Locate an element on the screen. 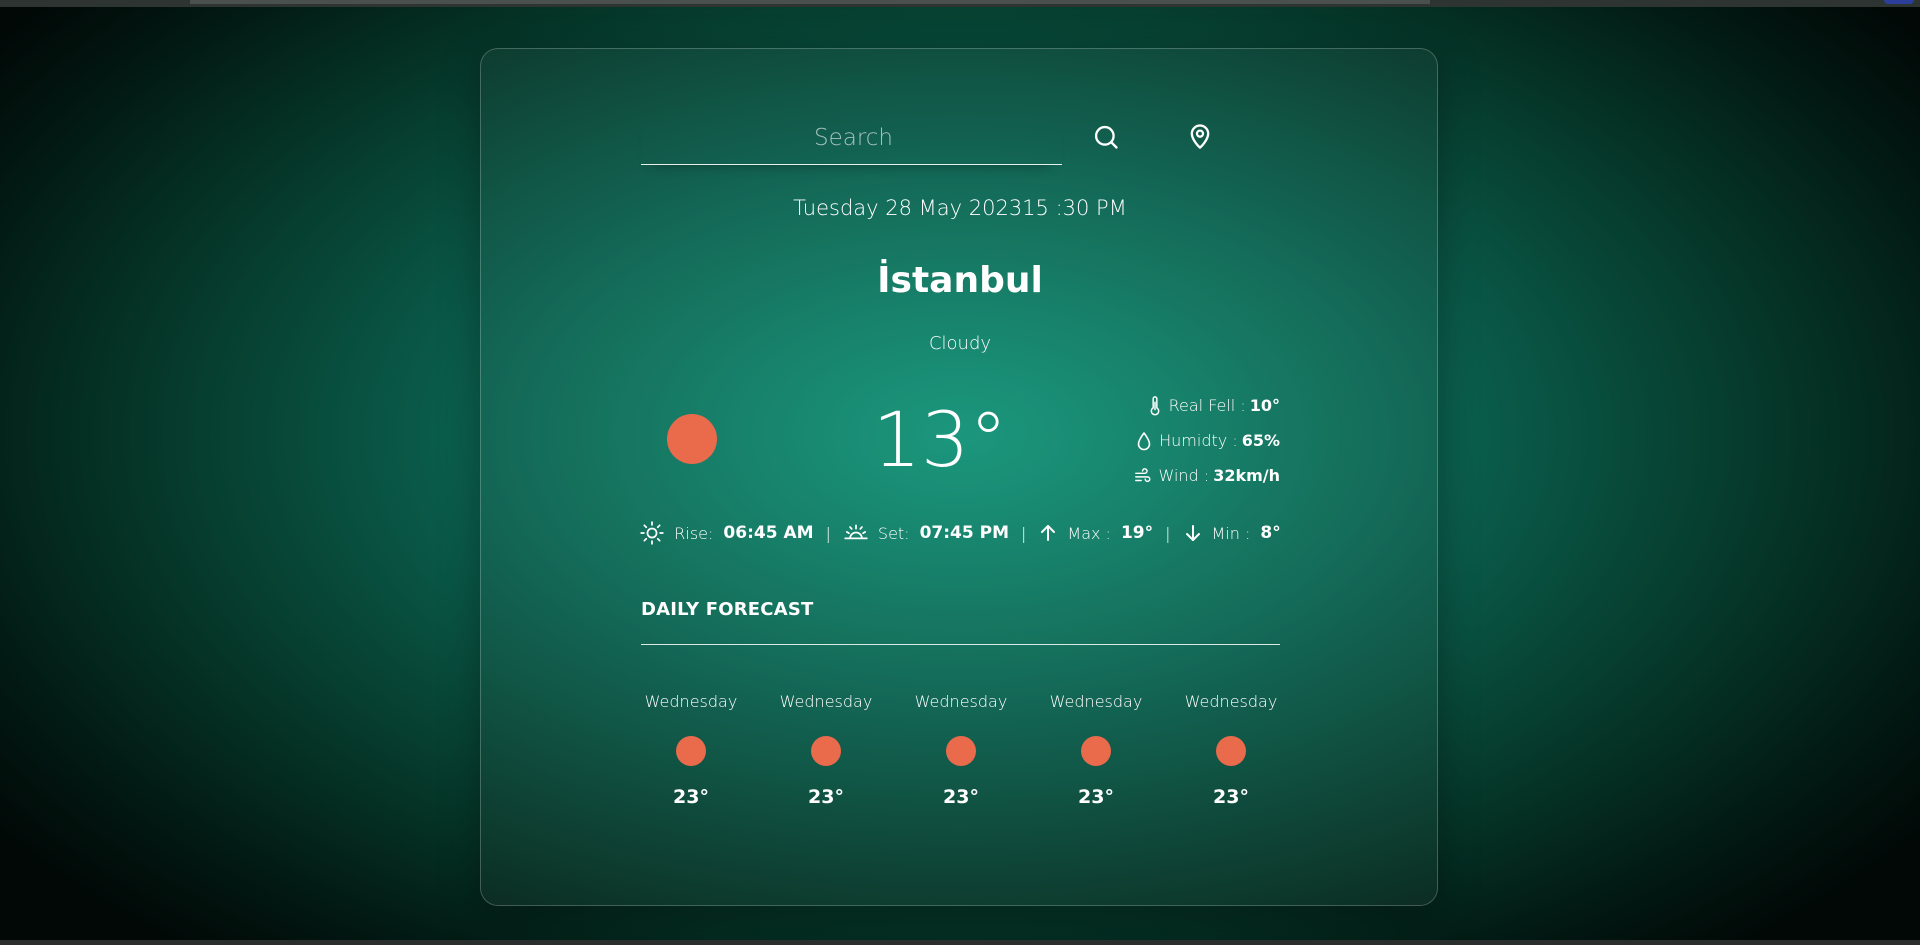  arrow-up-icon is located at coordinates (1048, 533).